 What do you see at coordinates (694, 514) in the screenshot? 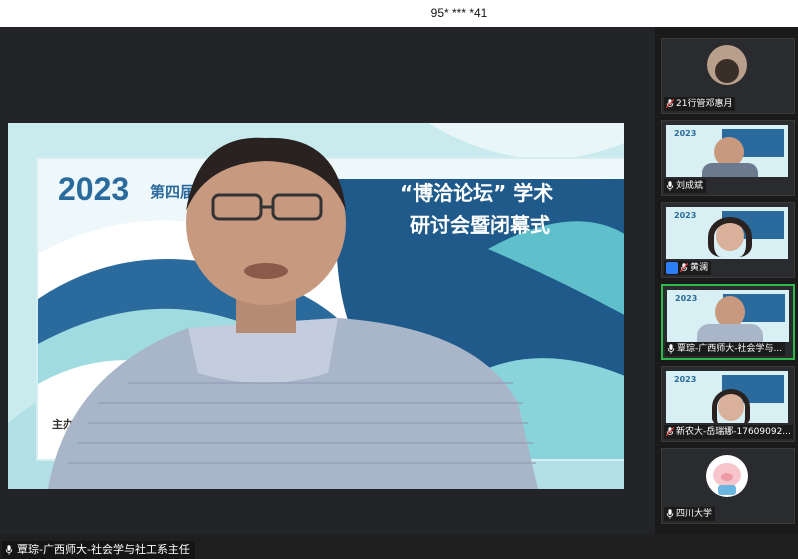
I see `participant-name: 四川大学` at bounding box center [694, 514].